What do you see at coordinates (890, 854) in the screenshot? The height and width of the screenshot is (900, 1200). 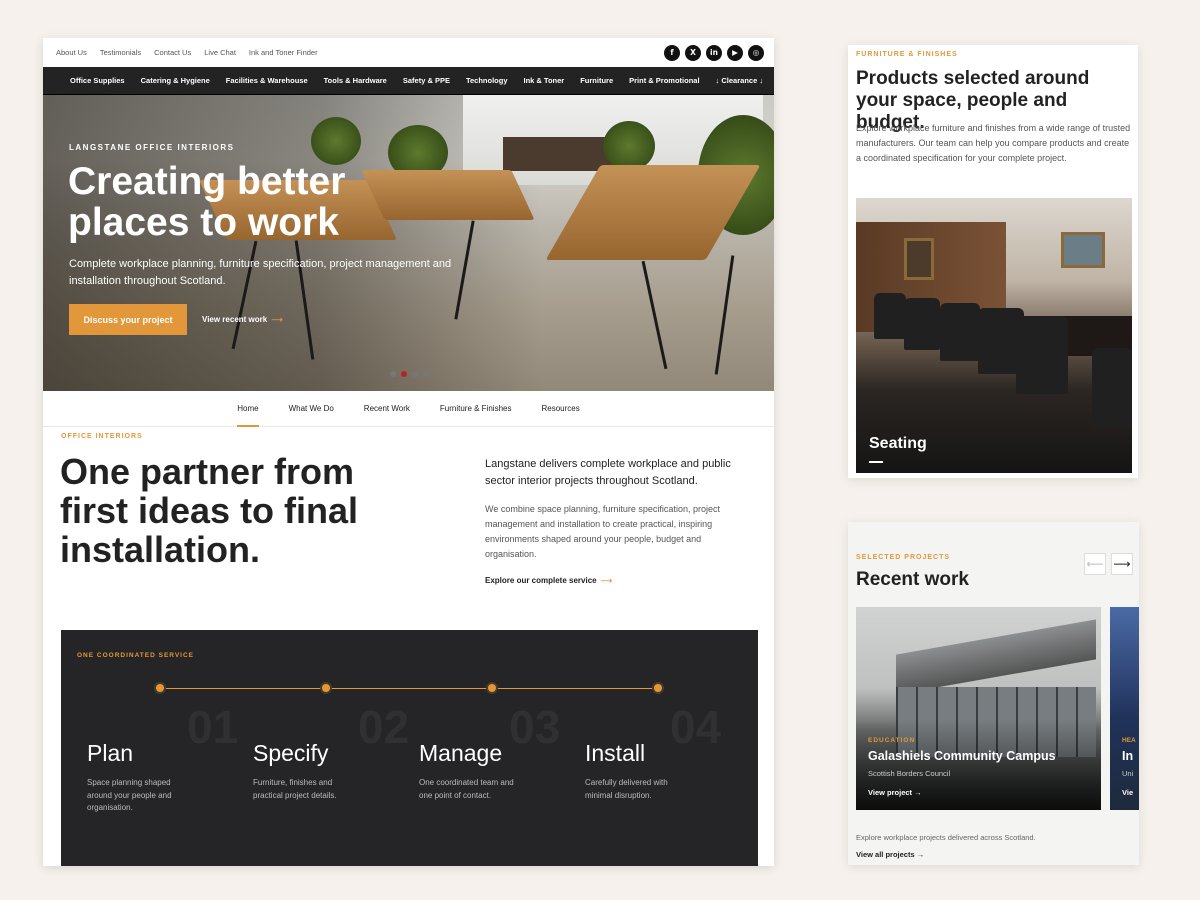 I see `view-all-projects-link: View all projects →` at bounding box center [890, 854].